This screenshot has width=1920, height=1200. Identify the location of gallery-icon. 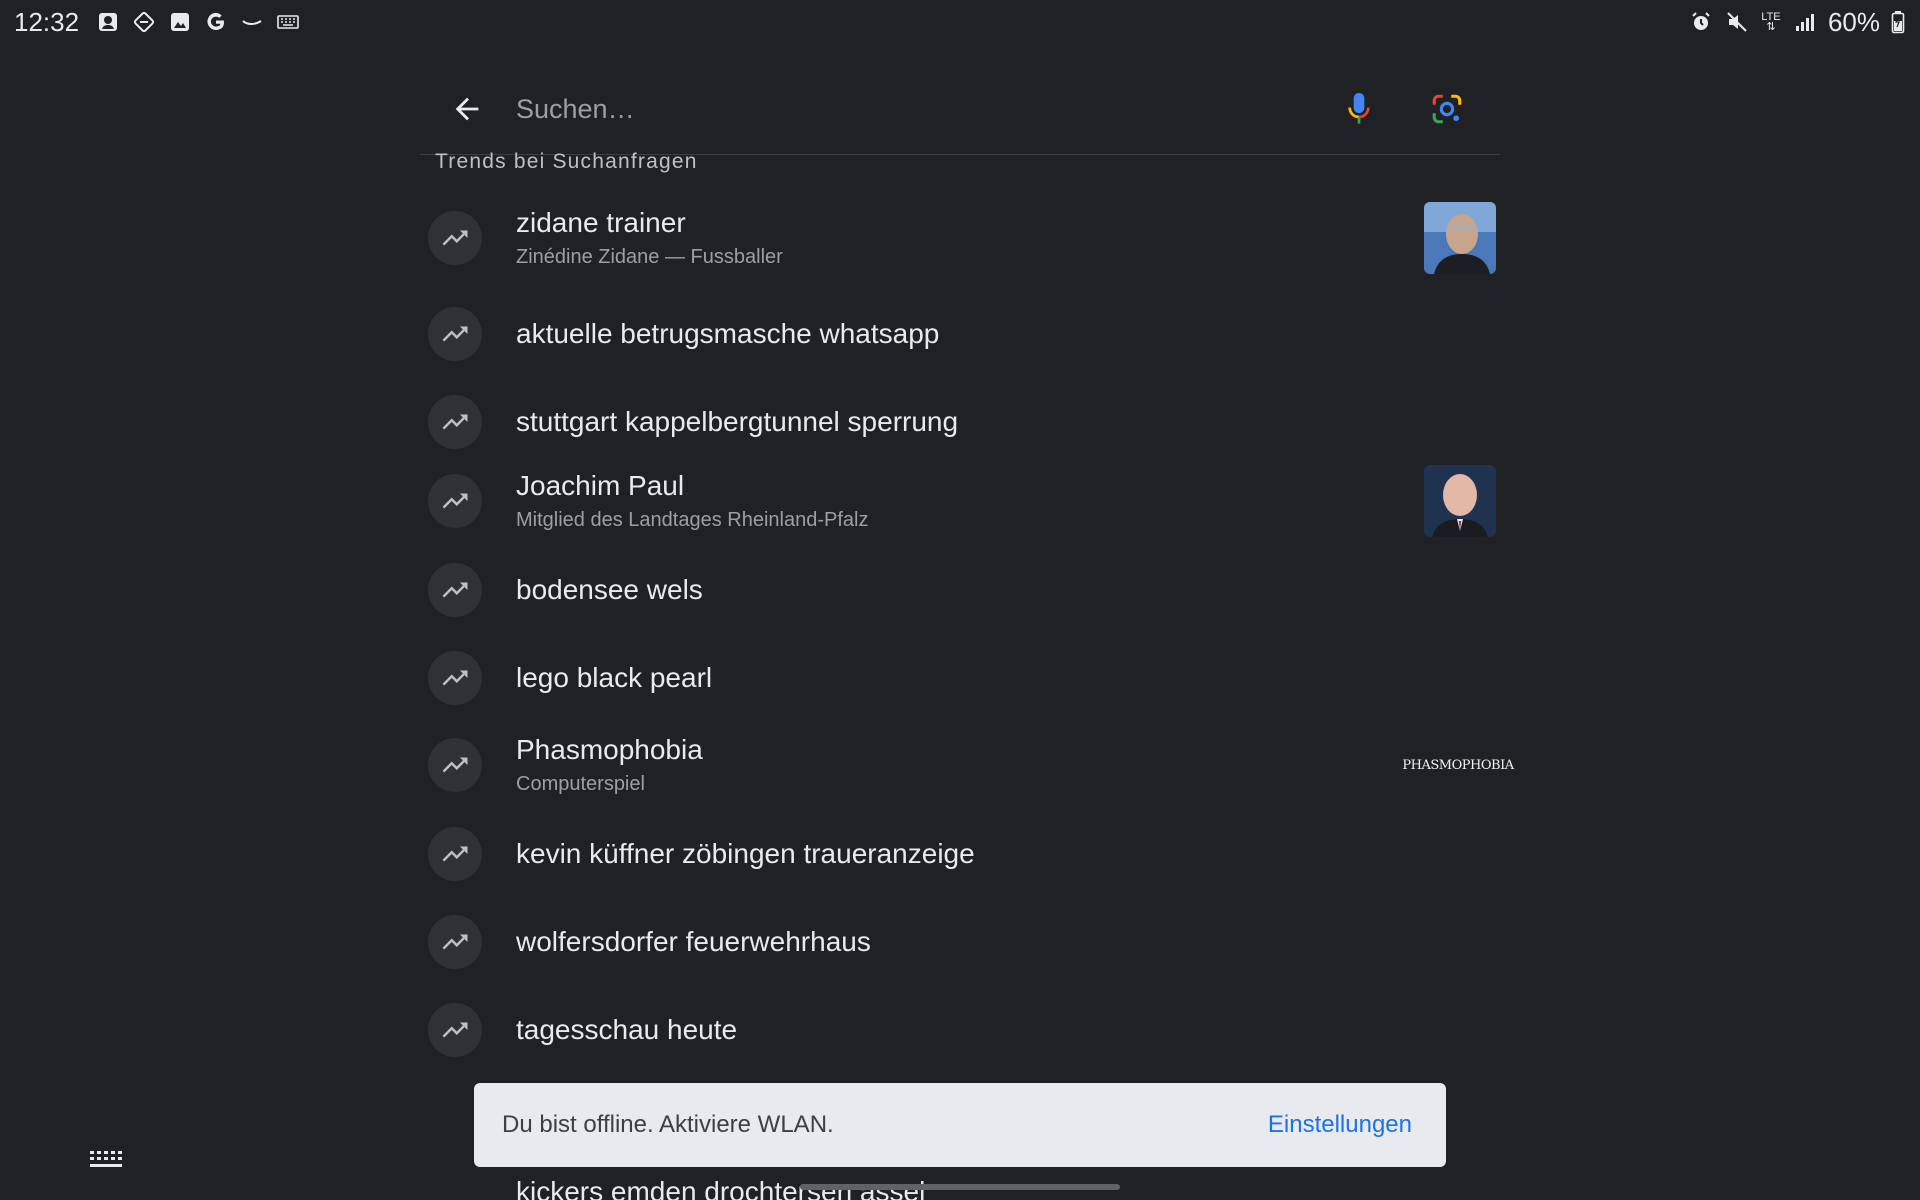
(180, 22).